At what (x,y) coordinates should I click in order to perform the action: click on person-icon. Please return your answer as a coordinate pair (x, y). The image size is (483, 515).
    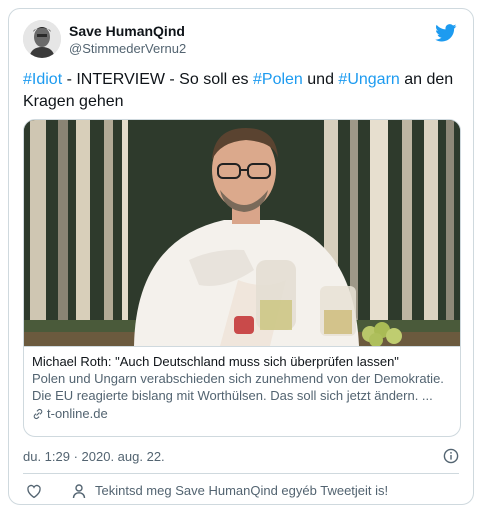
    Looking at the image, I should click on (79, 491).